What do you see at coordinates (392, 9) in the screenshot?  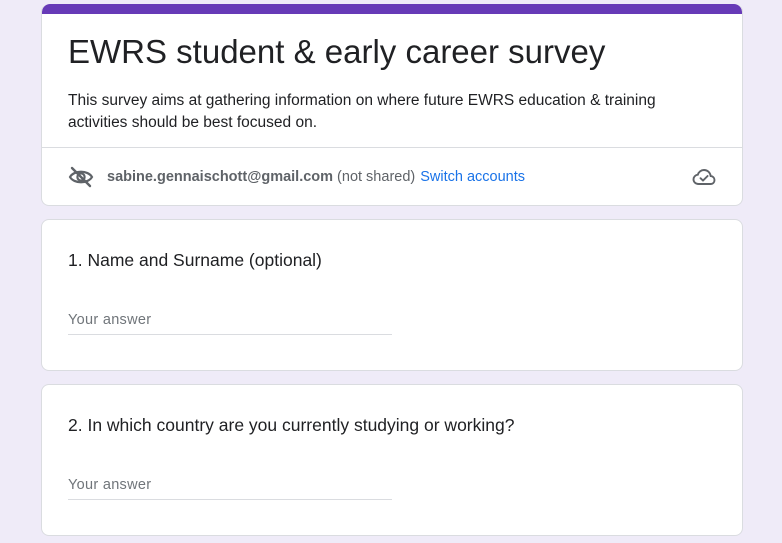 I see `theme-accent-bar` at bounding box center [392, 9].